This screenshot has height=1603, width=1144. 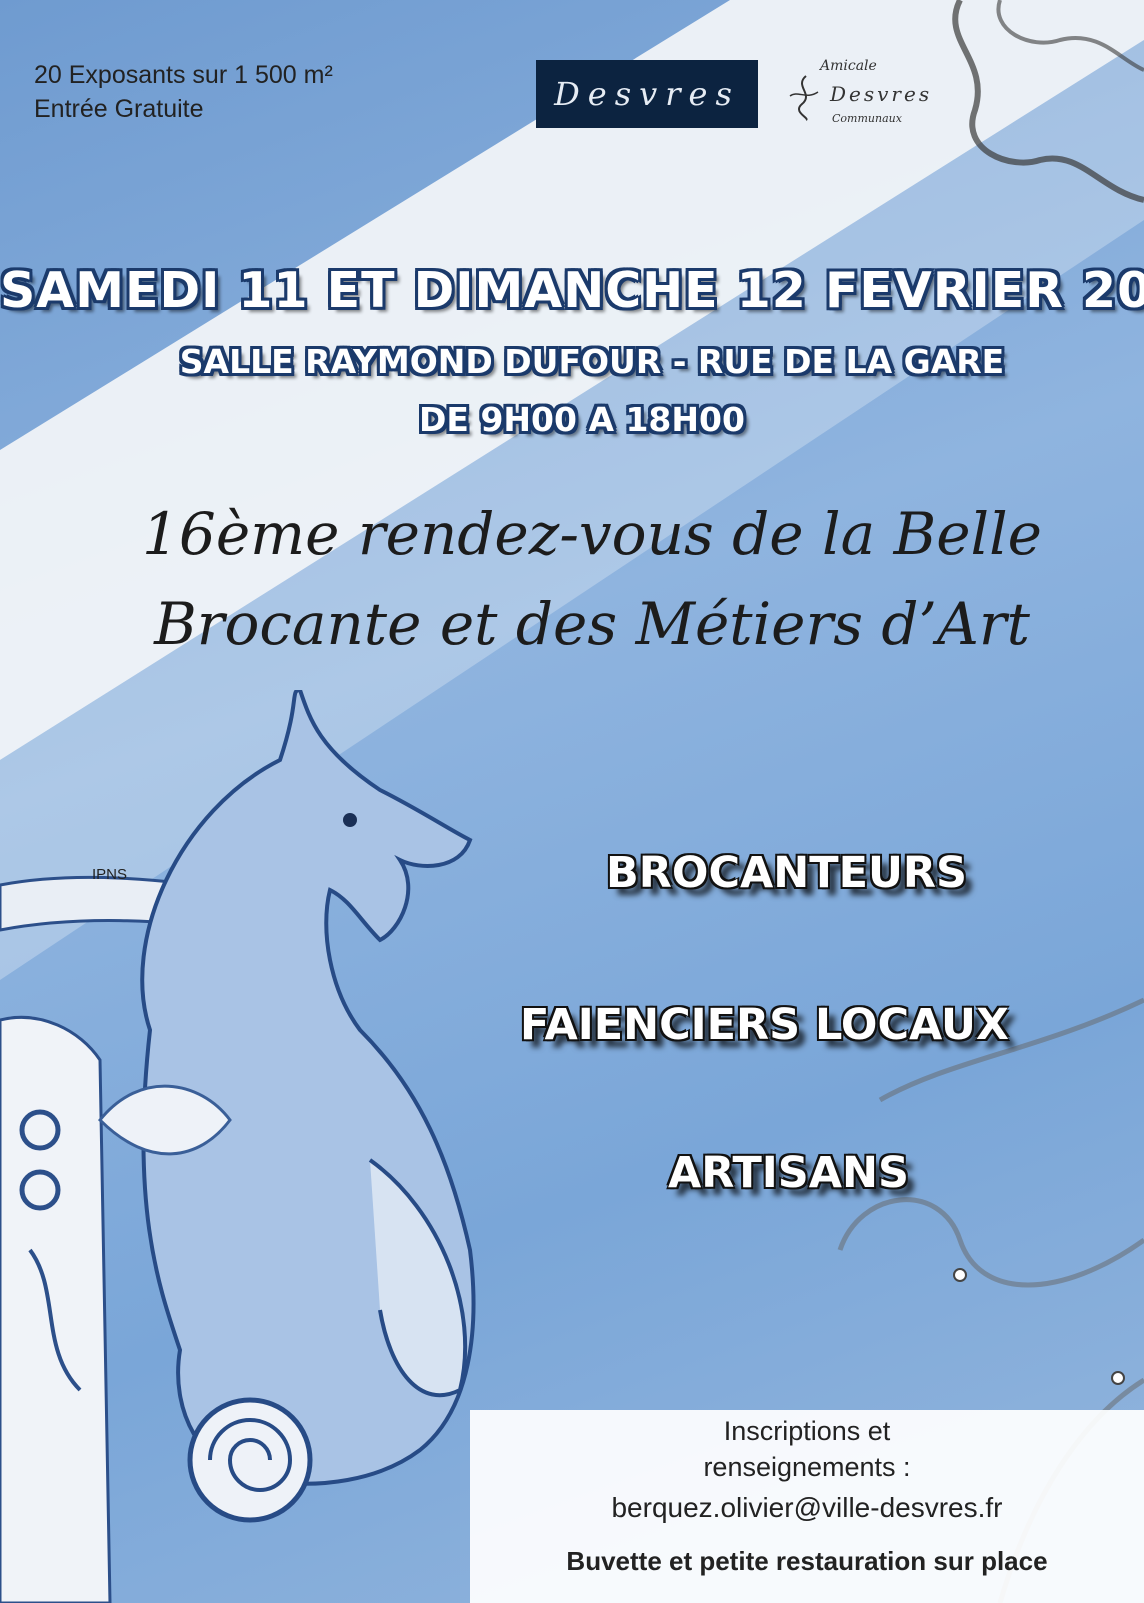 I want to click on desvres-logo: Desvres, so click(x=647, y=94).